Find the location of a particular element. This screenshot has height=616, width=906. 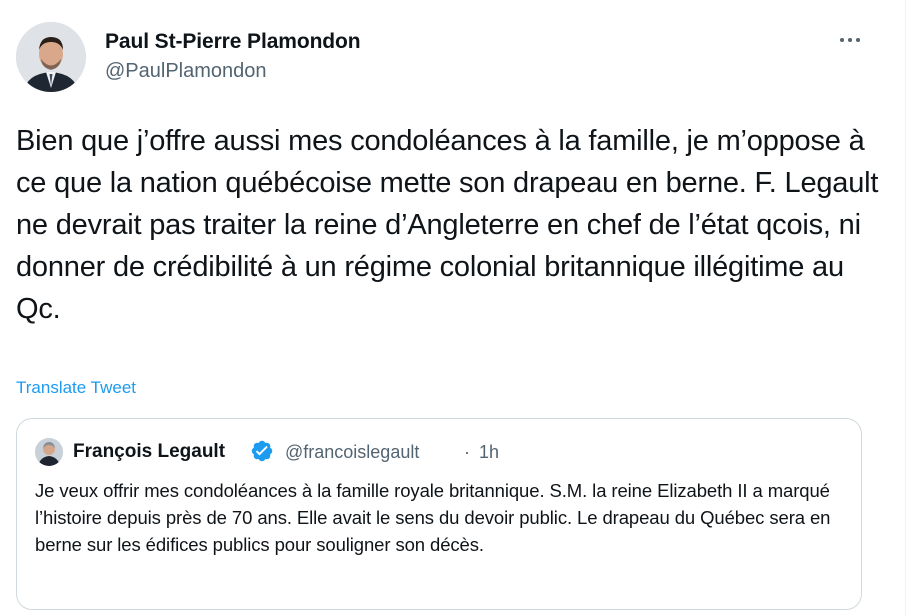

author-avatar is located at coordinates (51, 57).